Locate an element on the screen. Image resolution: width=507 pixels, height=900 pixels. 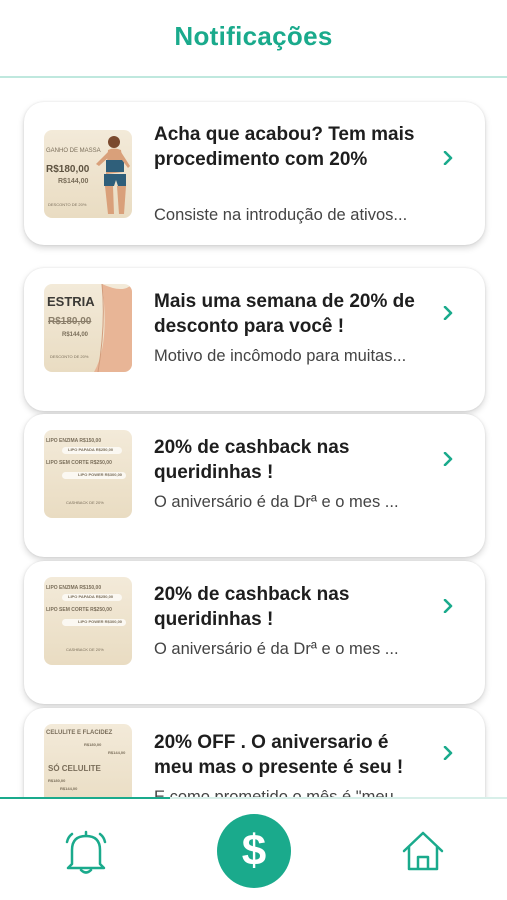
bottom-tab-bar: $ is located at coordinates (253, 849).